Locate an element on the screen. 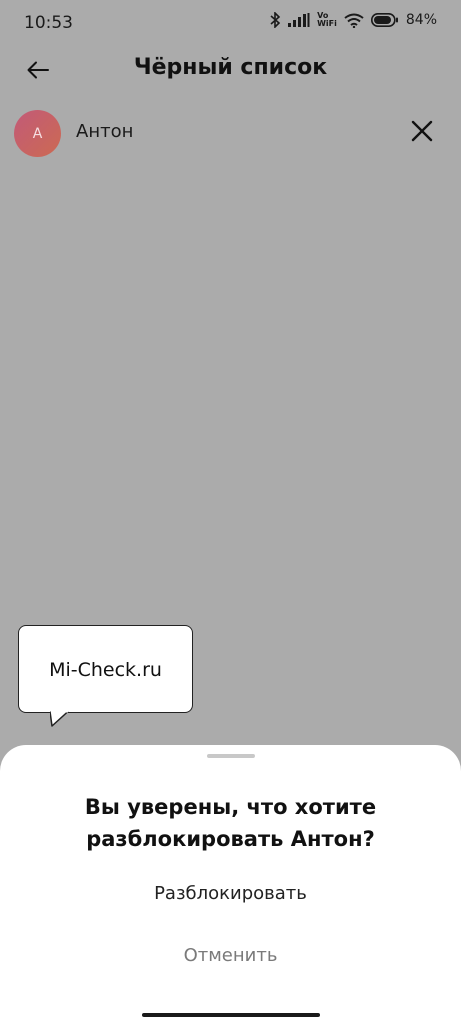  watermark-text: Mi-Check.ru is located at coordinates (105, 670).